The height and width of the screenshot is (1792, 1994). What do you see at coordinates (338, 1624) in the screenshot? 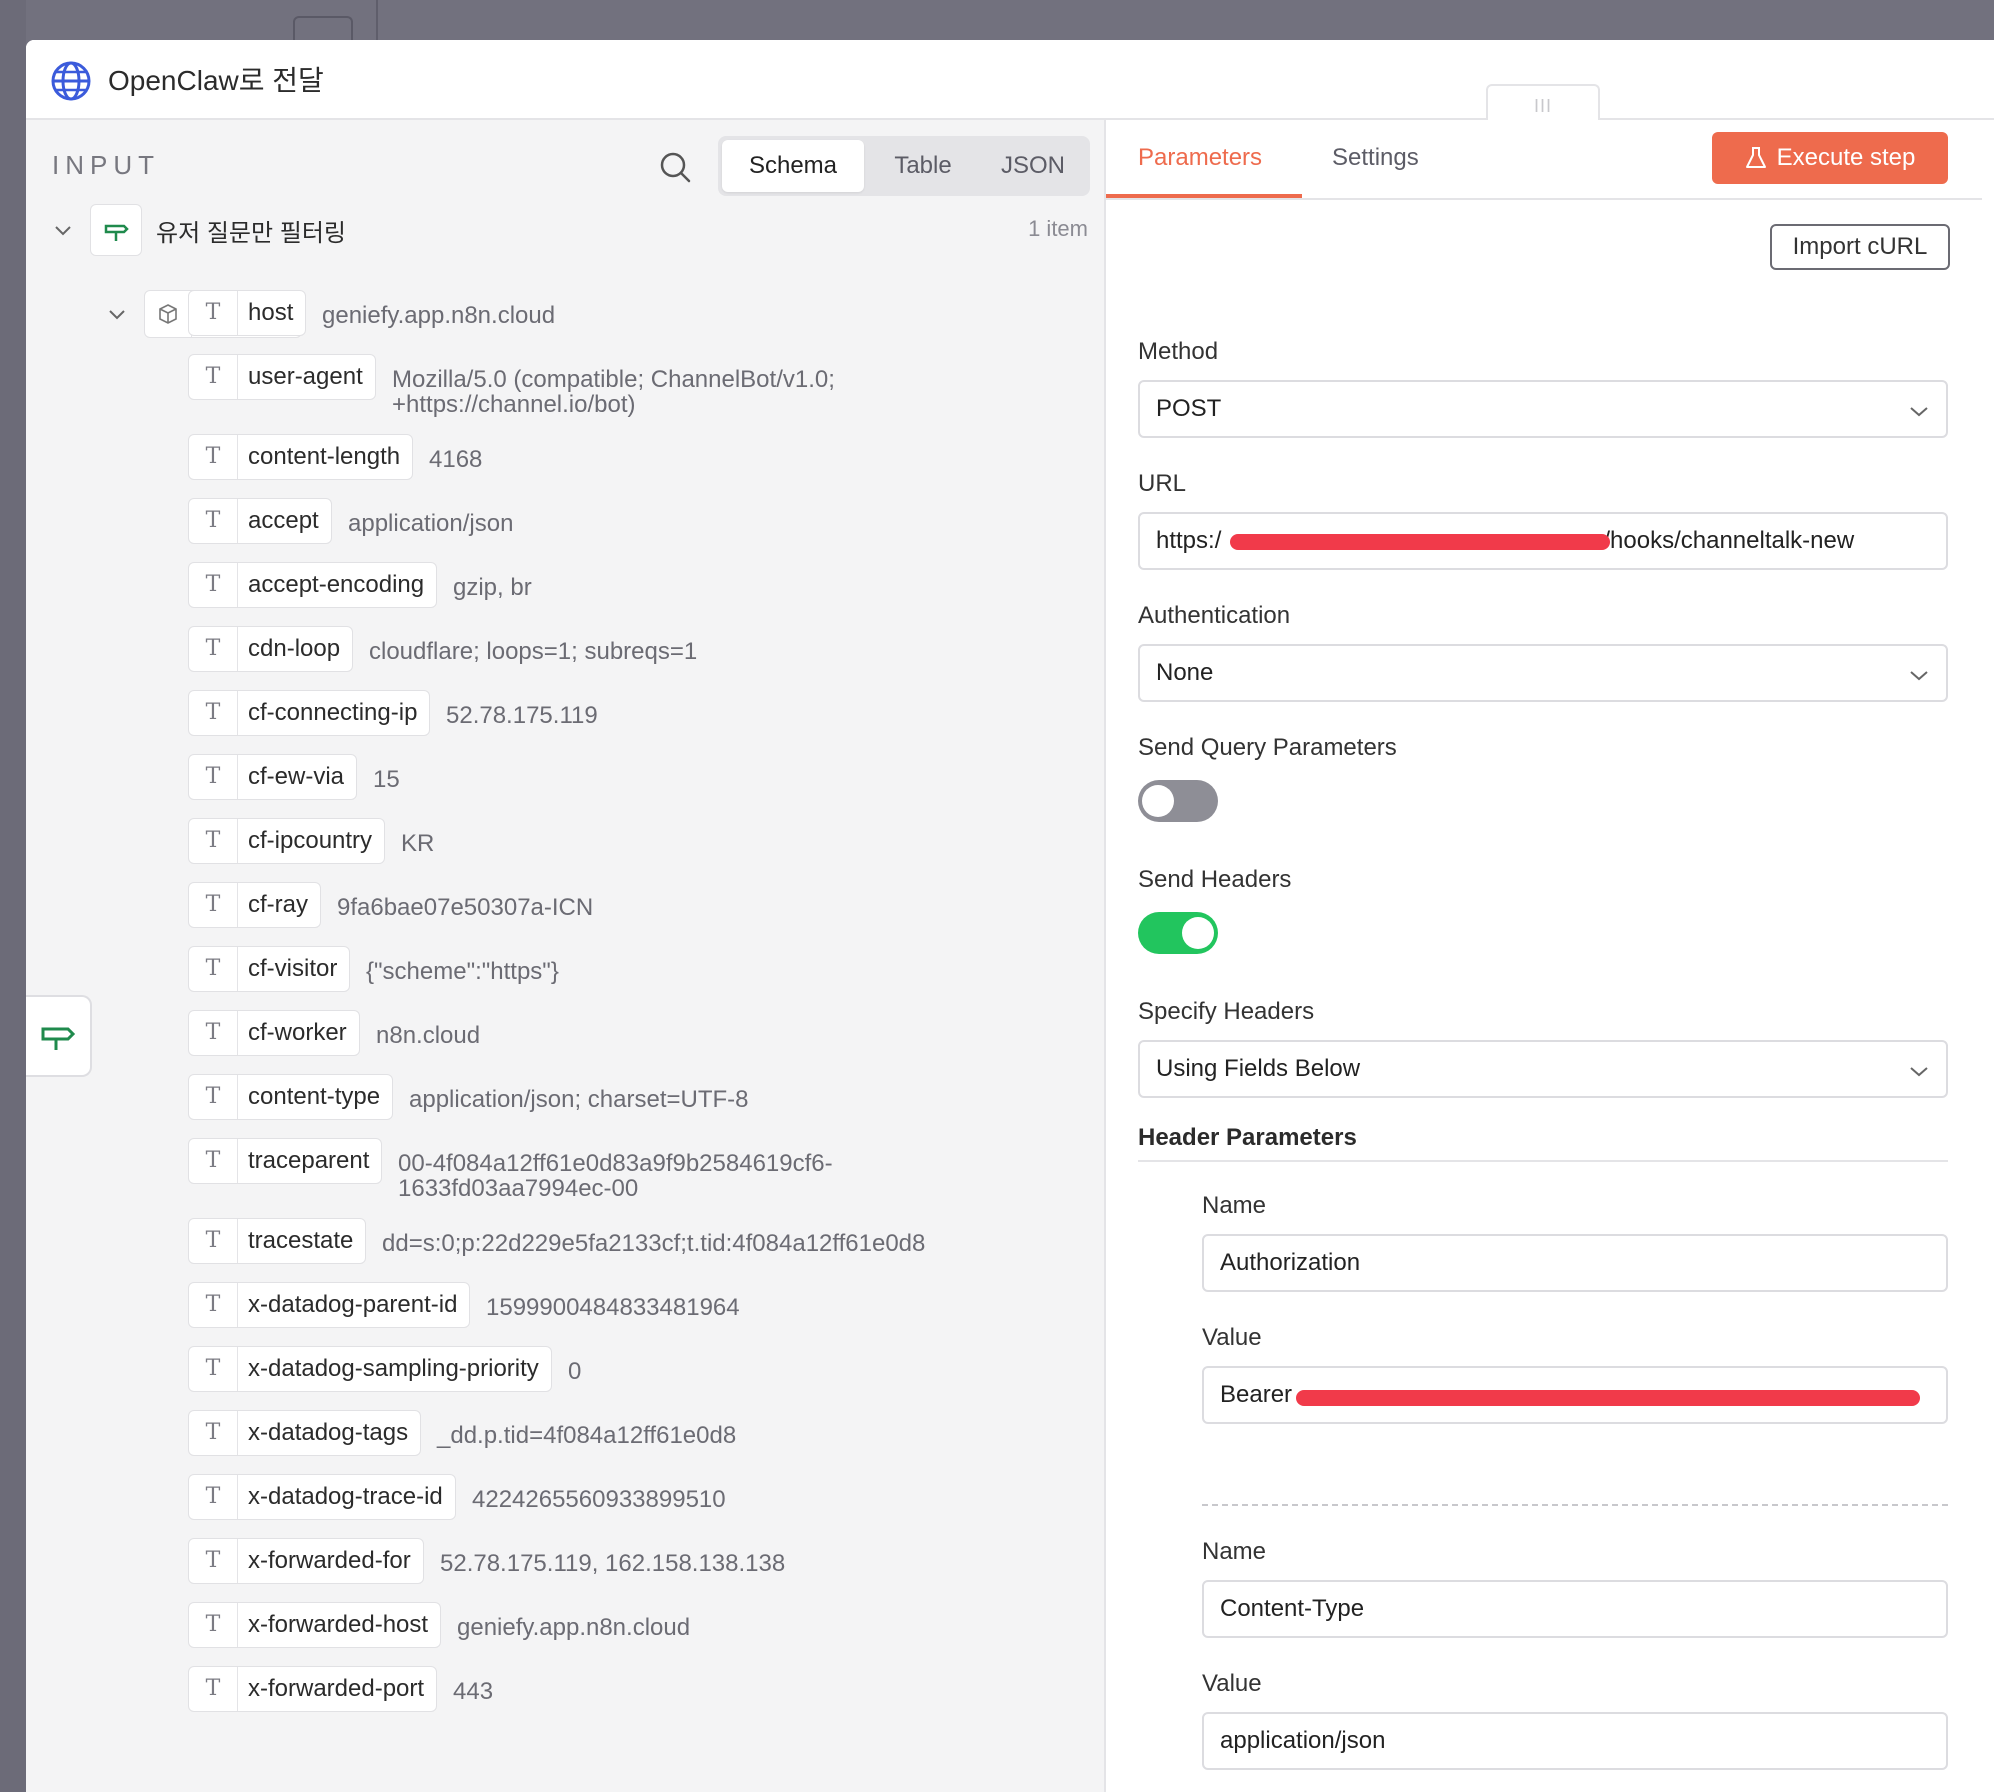
I see `field-key: x-forwarded-host` at bounding box center [338, 1624].